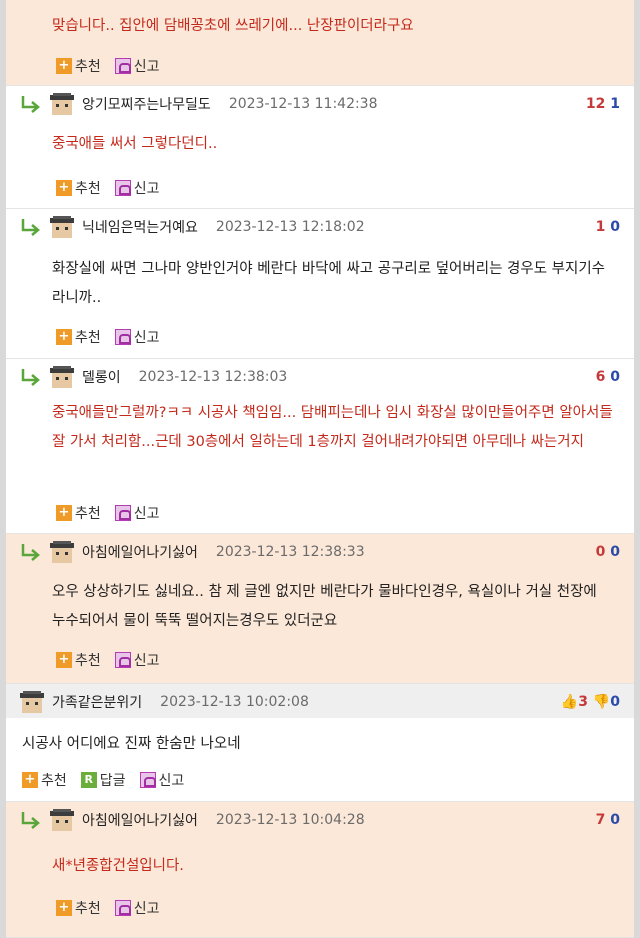 The height and width of the screenshot is (938, 640). What do you see at coordinates (600, 227) in the screenshot?
I see `upvote-count: 1` at bounding box center [600, 227].